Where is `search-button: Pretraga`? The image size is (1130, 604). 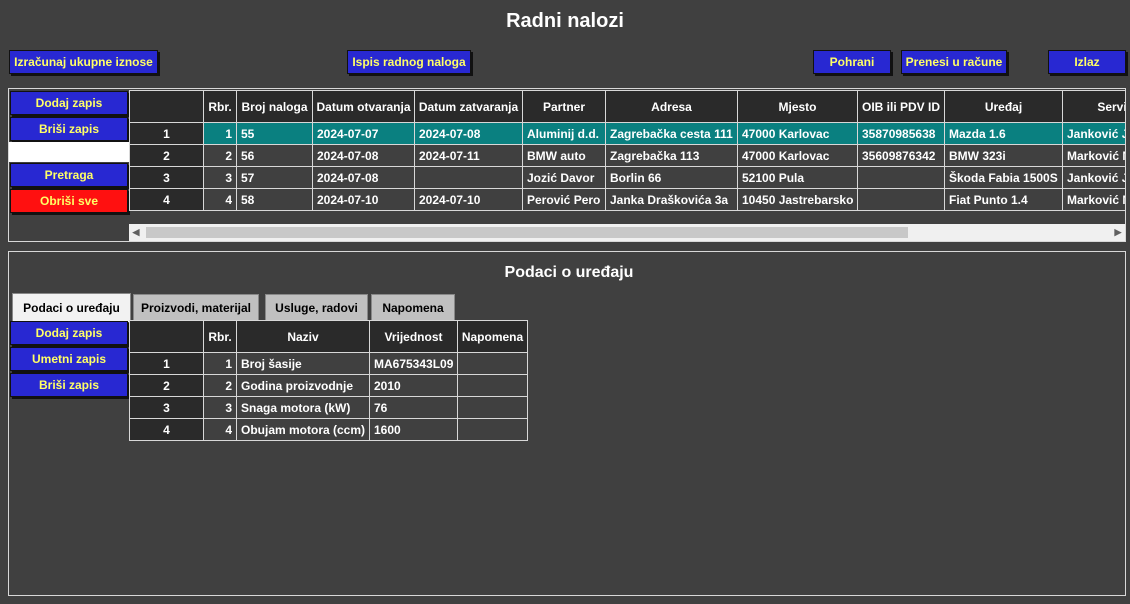
search-button: Pretraga is located at coordinates (69, 175).